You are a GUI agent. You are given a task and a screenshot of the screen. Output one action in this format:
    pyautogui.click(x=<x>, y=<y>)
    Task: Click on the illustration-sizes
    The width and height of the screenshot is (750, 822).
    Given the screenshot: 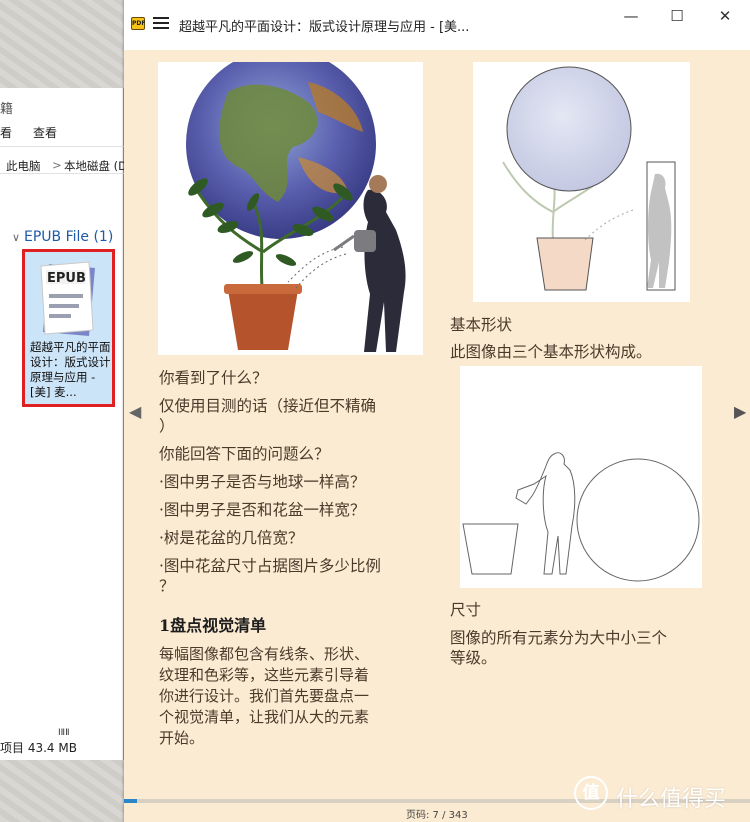 What is the action you would take?
    pyautogui.click(x=581, y=477)
    